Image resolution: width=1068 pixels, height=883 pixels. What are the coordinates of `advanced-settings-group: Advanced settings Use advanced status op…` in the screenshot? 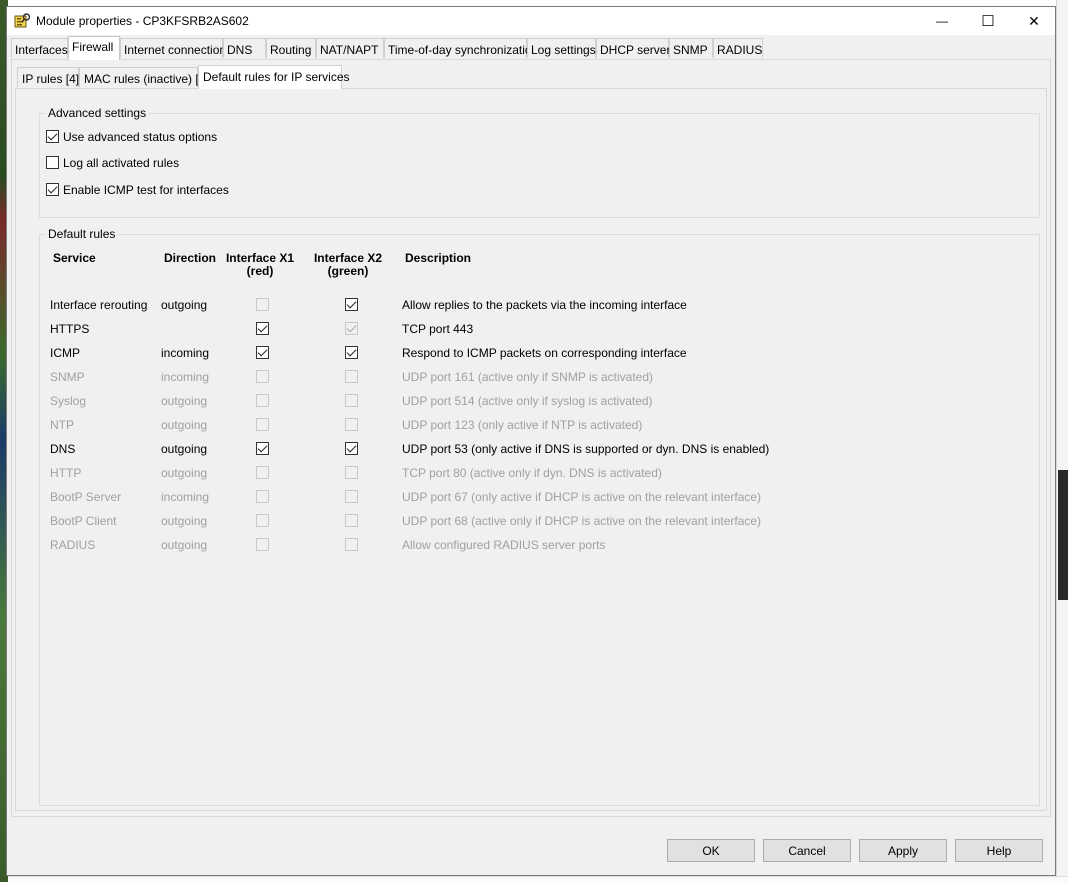 It's located at (539, 162).